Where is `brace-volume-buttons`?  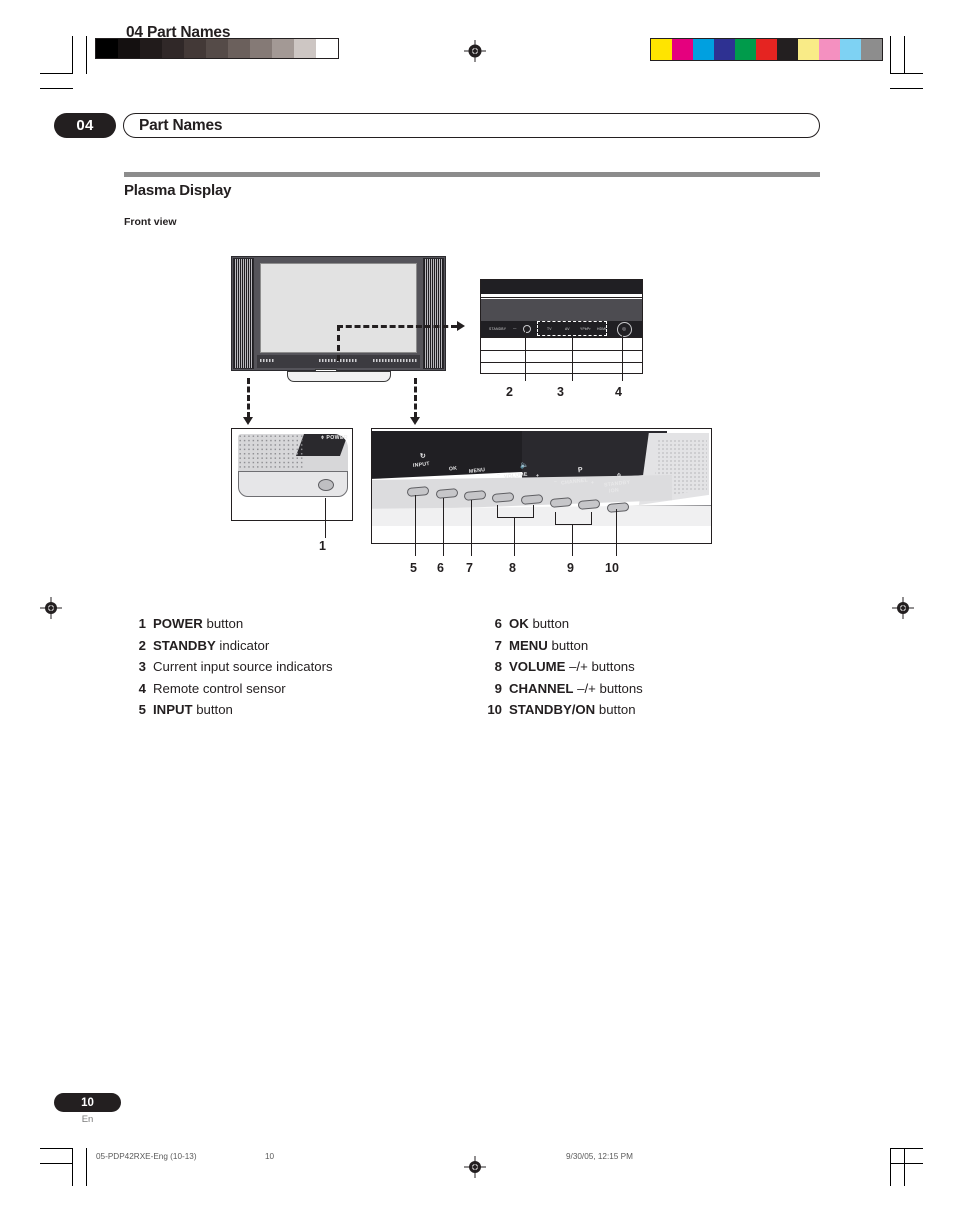
brace-volume-buttons is located at coordinates (515, 511).